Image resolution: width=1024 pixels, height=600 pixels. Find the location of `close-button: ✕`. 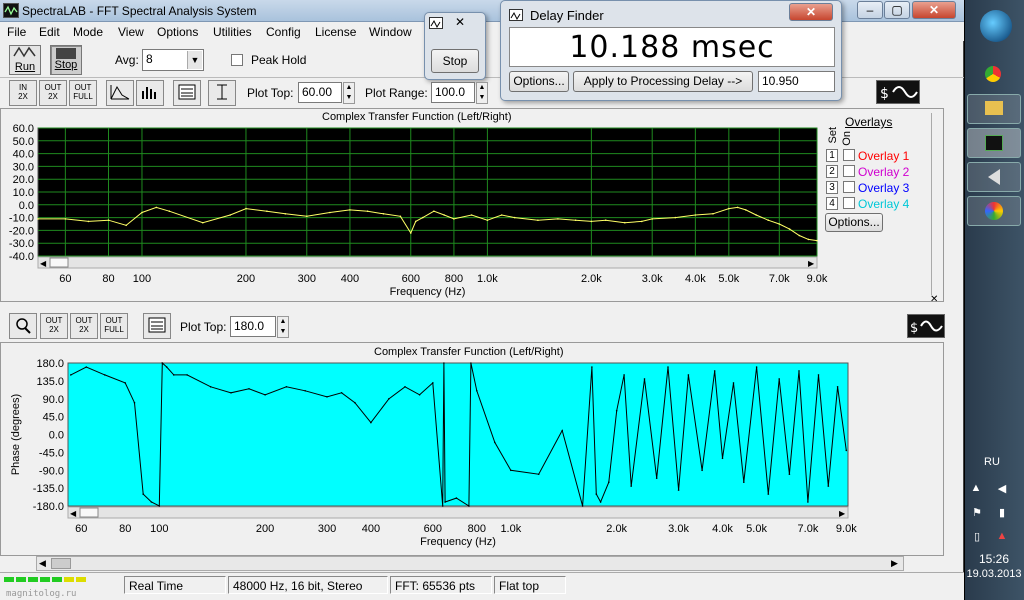

close-button: ✕ is located at coordinates (934, 10).